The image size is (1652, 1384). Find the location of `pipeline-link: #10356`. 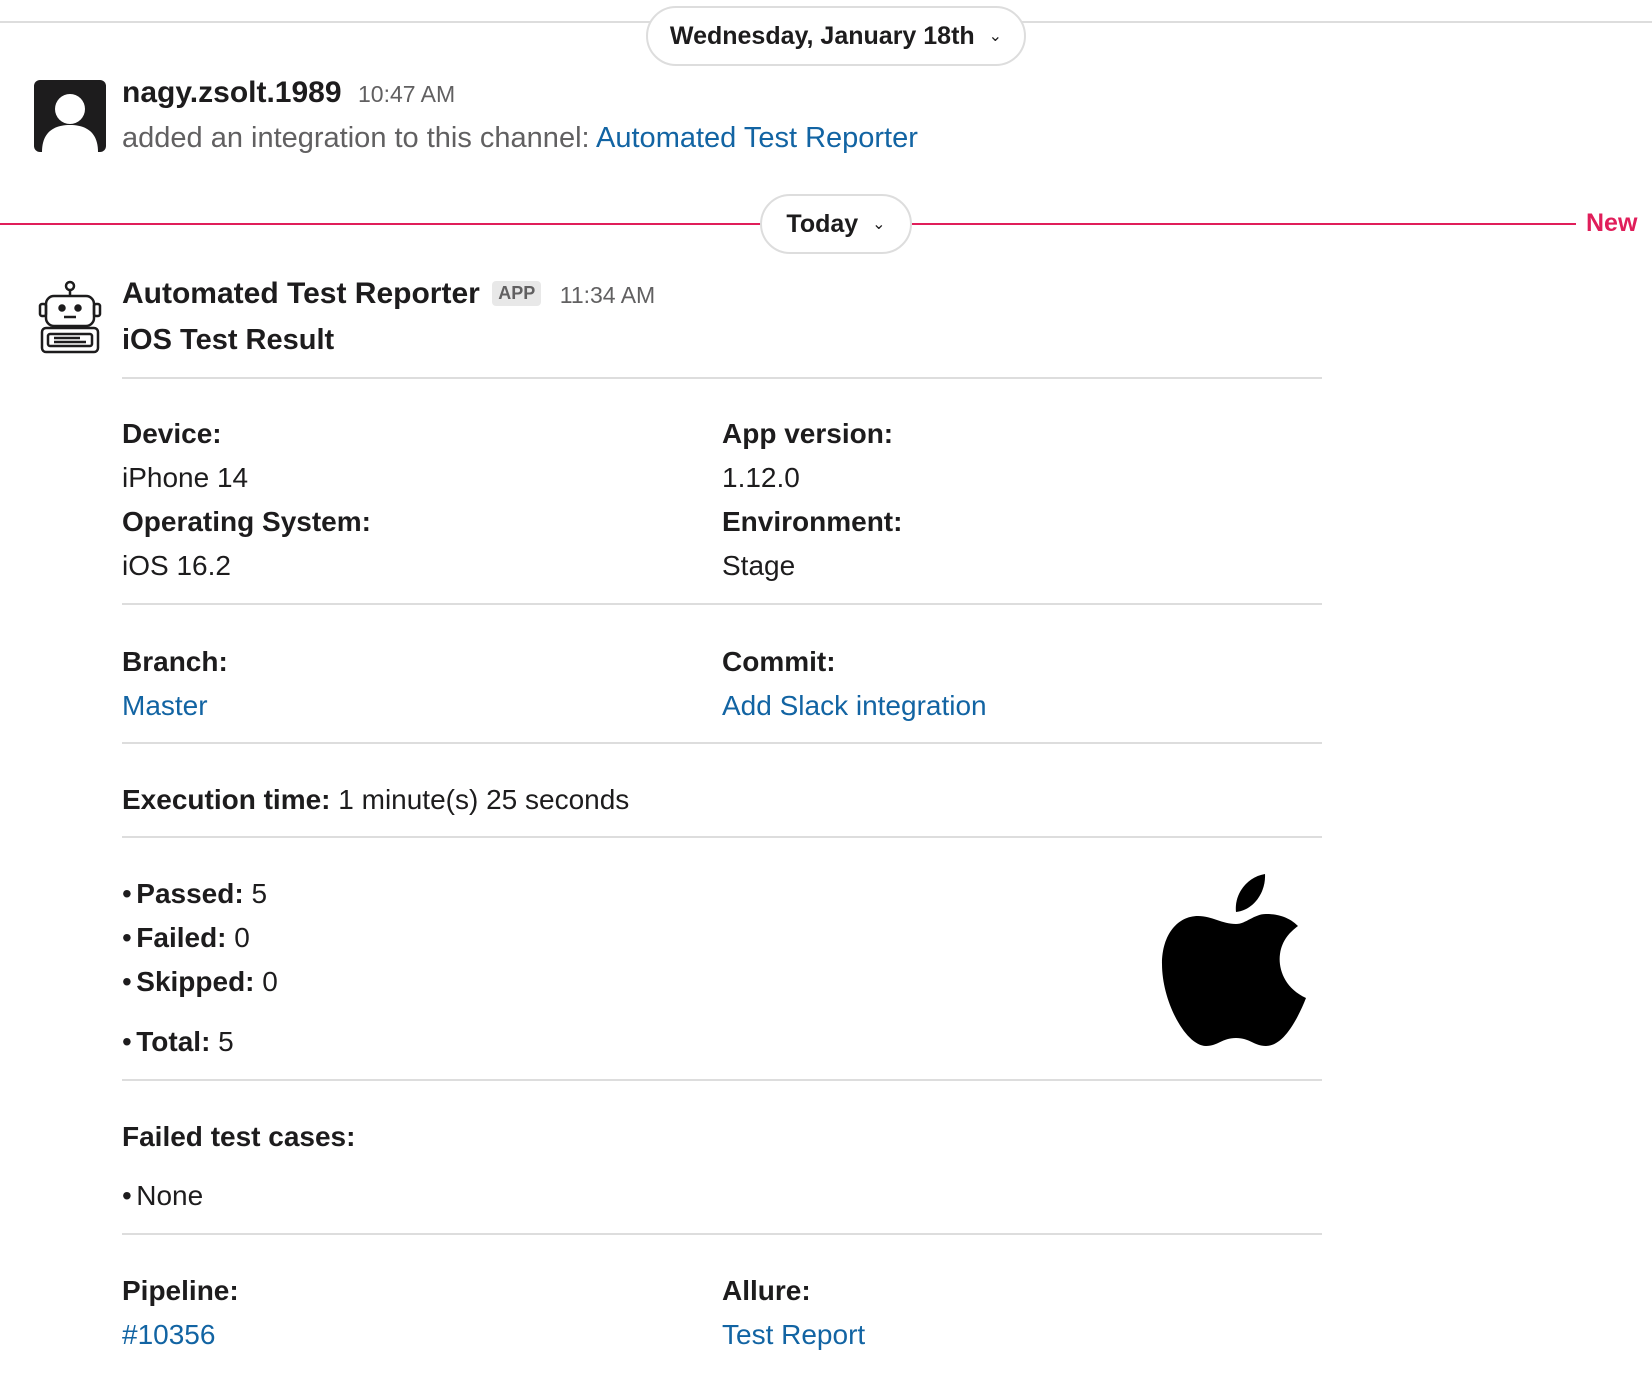

pipeline-link: #10356 is located at coordinates (168, 1335).